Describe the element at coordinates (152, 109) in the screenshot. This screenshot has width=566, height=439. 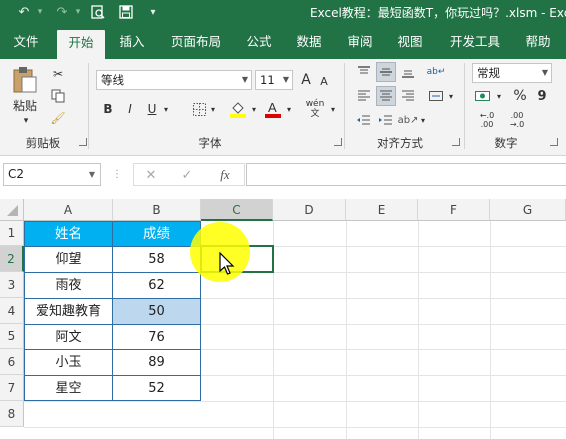
I see `underline-button: U` at that location.